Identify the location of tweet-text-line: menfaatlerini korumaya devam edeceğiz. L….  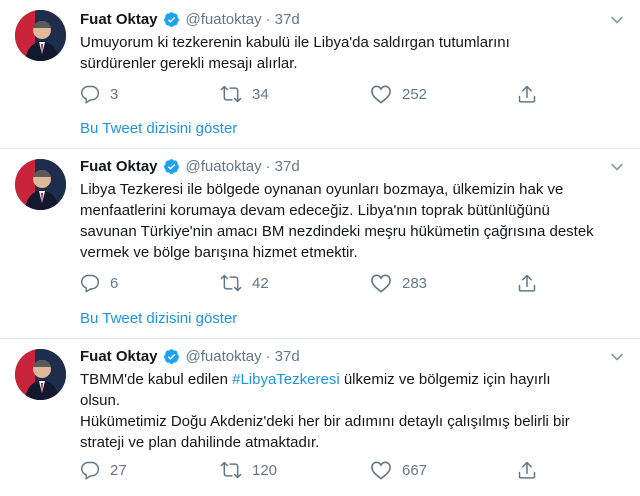
(315, 210).